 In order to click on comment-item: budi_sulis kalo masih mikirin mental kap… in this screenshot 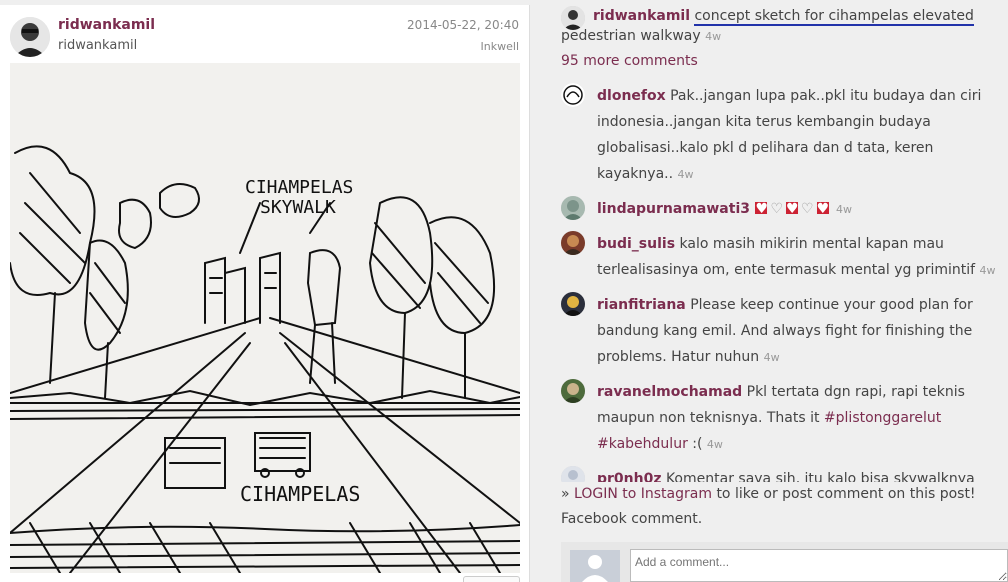, I will do `click(784, 257)`.